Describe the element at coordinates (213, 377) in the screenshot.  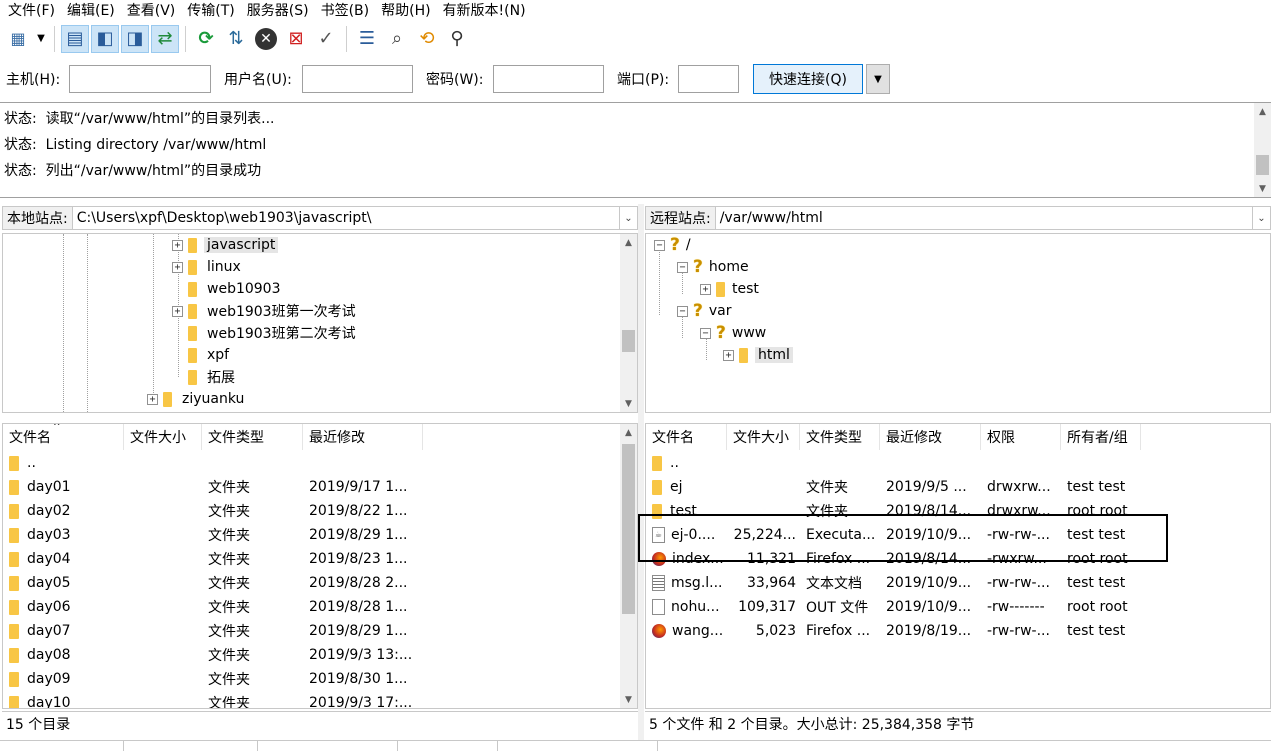
I see `tree-item-extension: 拓展` at that location.